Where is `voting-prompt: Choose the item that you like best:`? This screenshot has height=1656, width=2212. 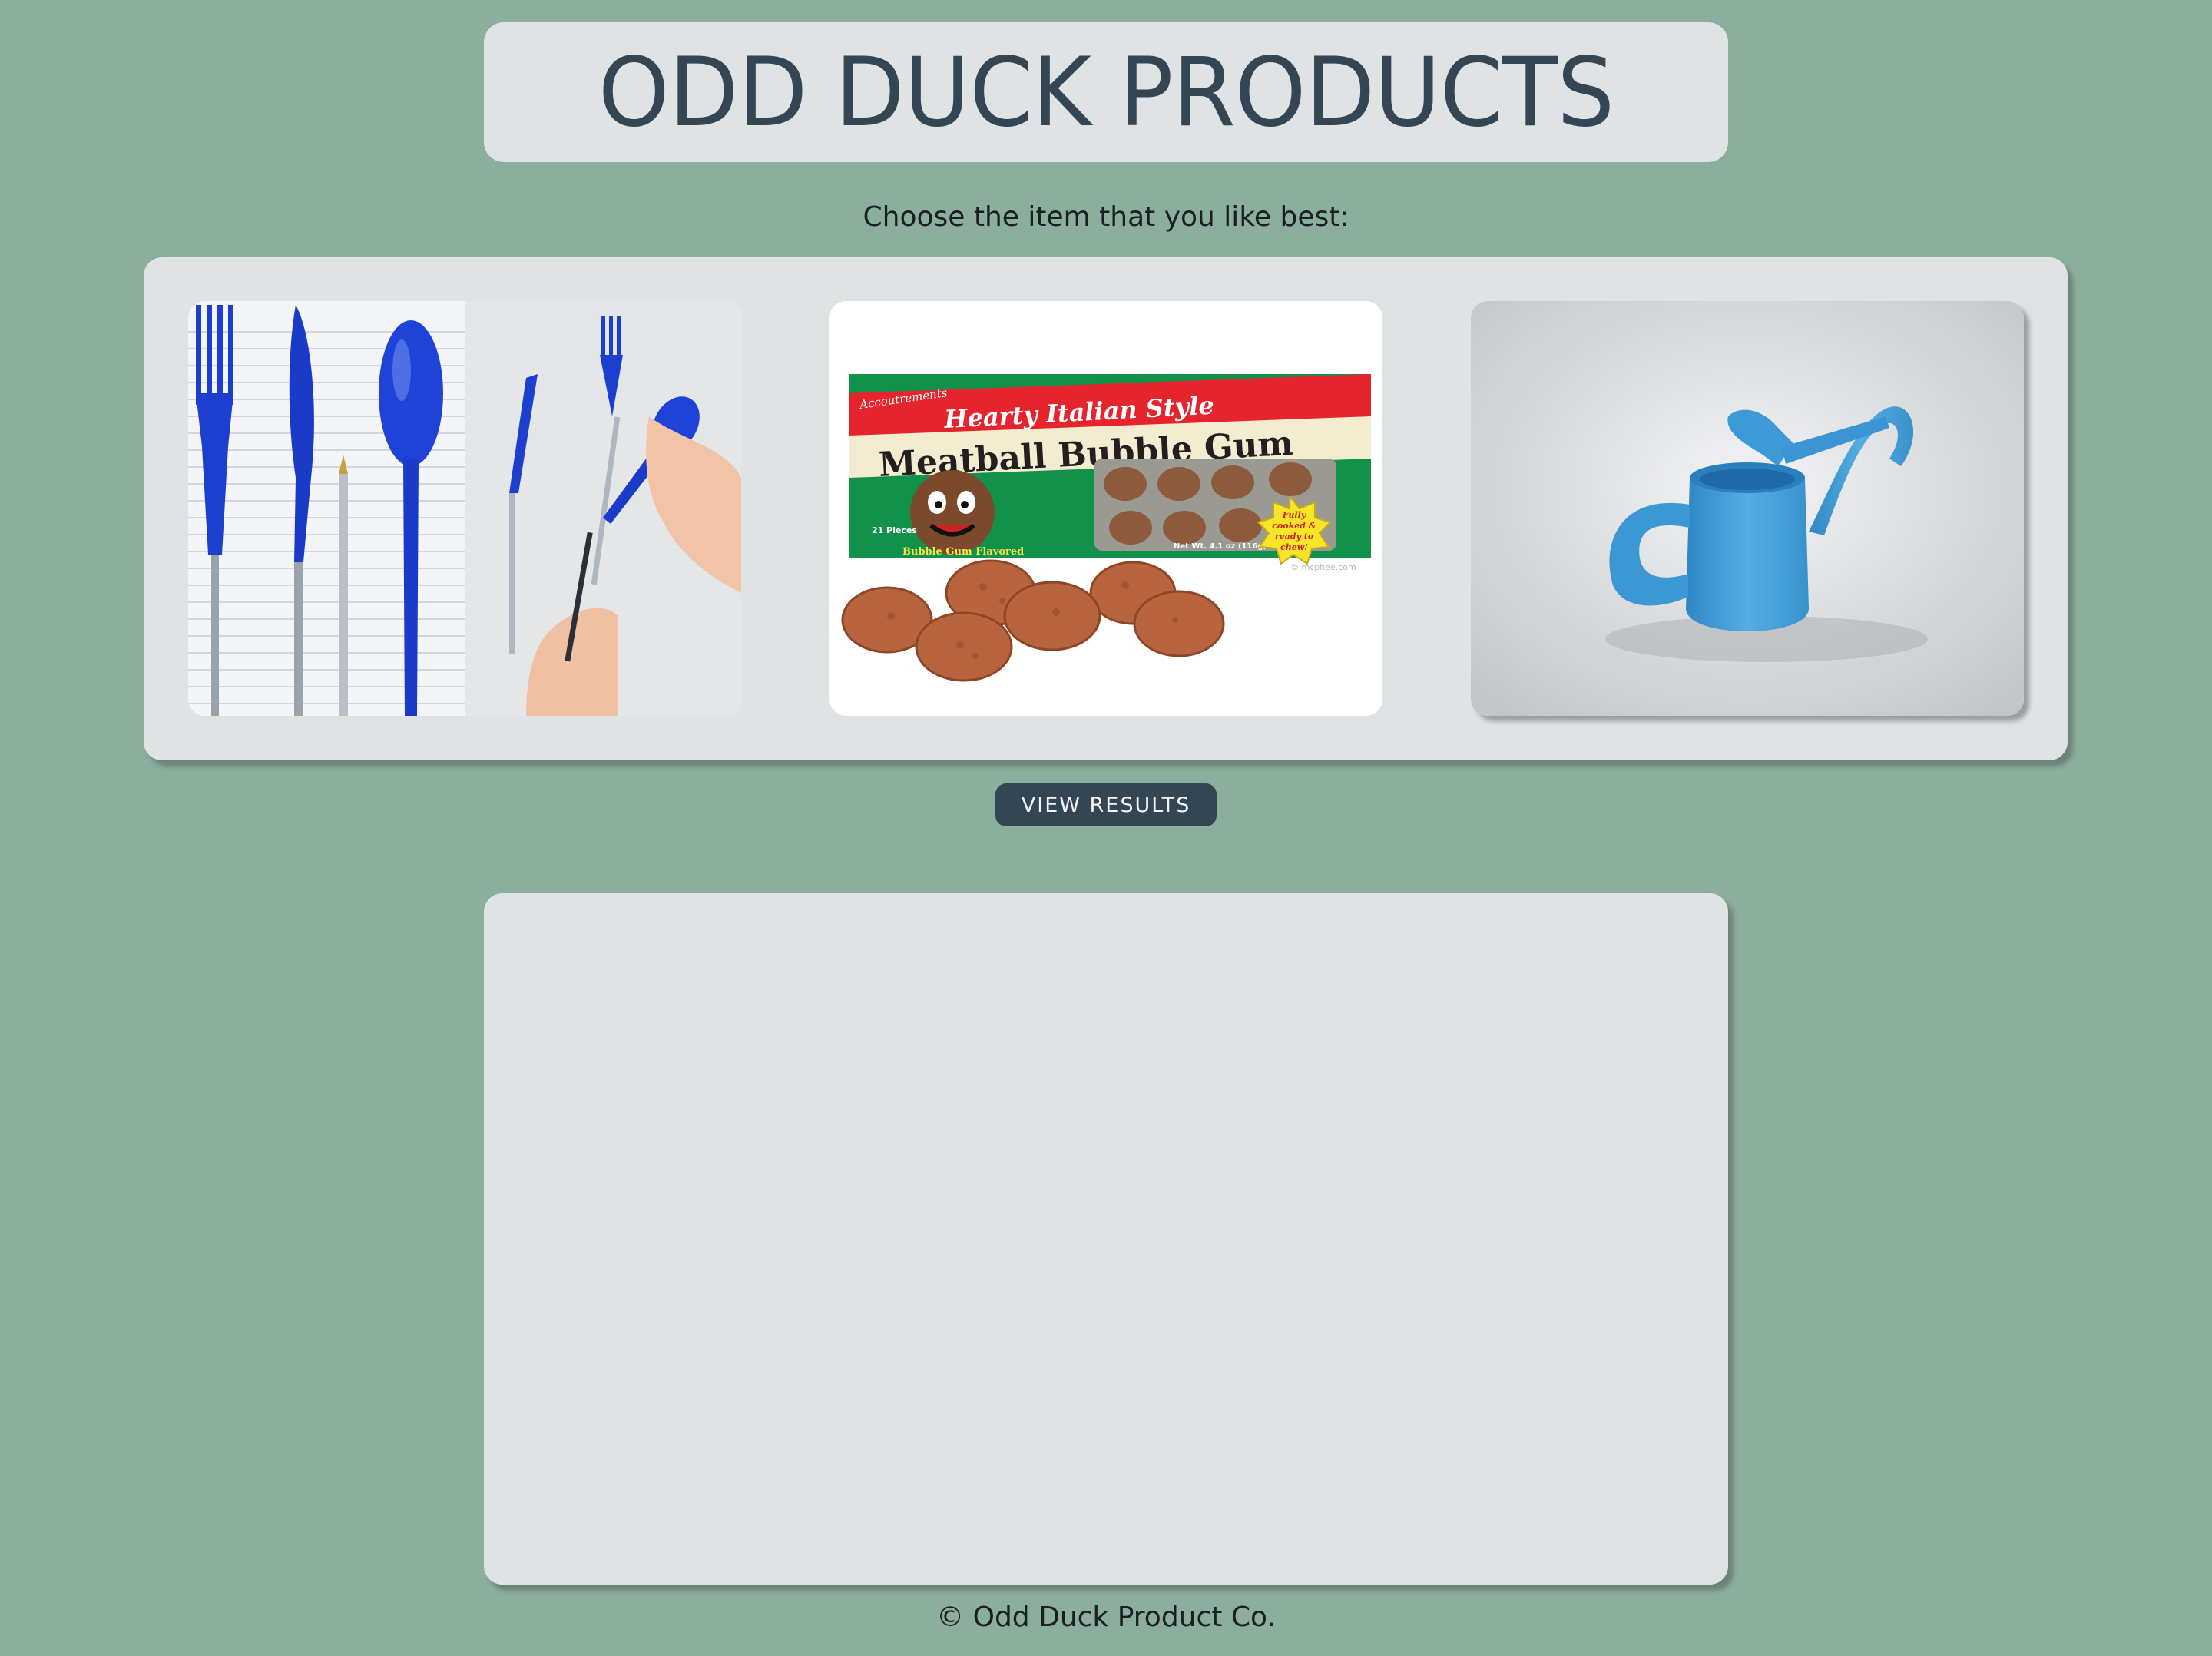 voting-prompt: Choose the item that you like best: is located at coordinates (1106, 217).